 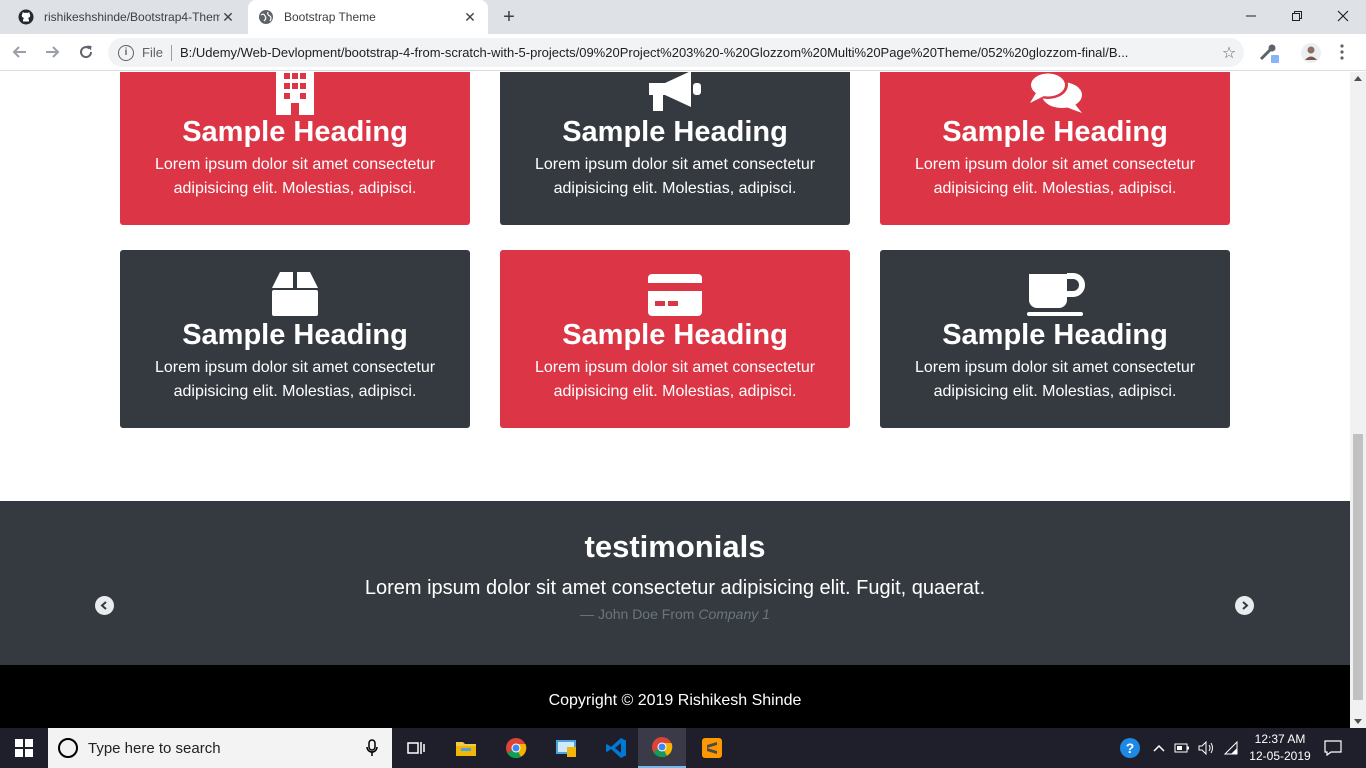 What do you see at coordinates (295, 294) in the screenshot?
I see `box-icon` at bounding box center [295, 294].